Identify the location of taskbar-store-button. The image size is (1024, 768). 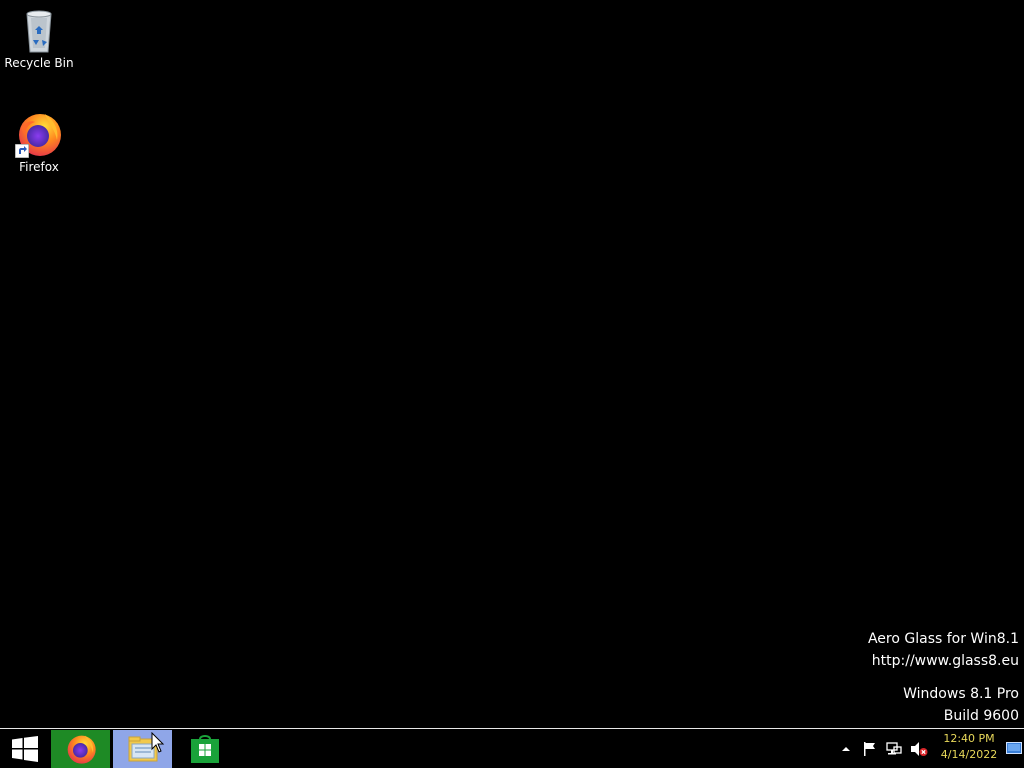
(204, 749).